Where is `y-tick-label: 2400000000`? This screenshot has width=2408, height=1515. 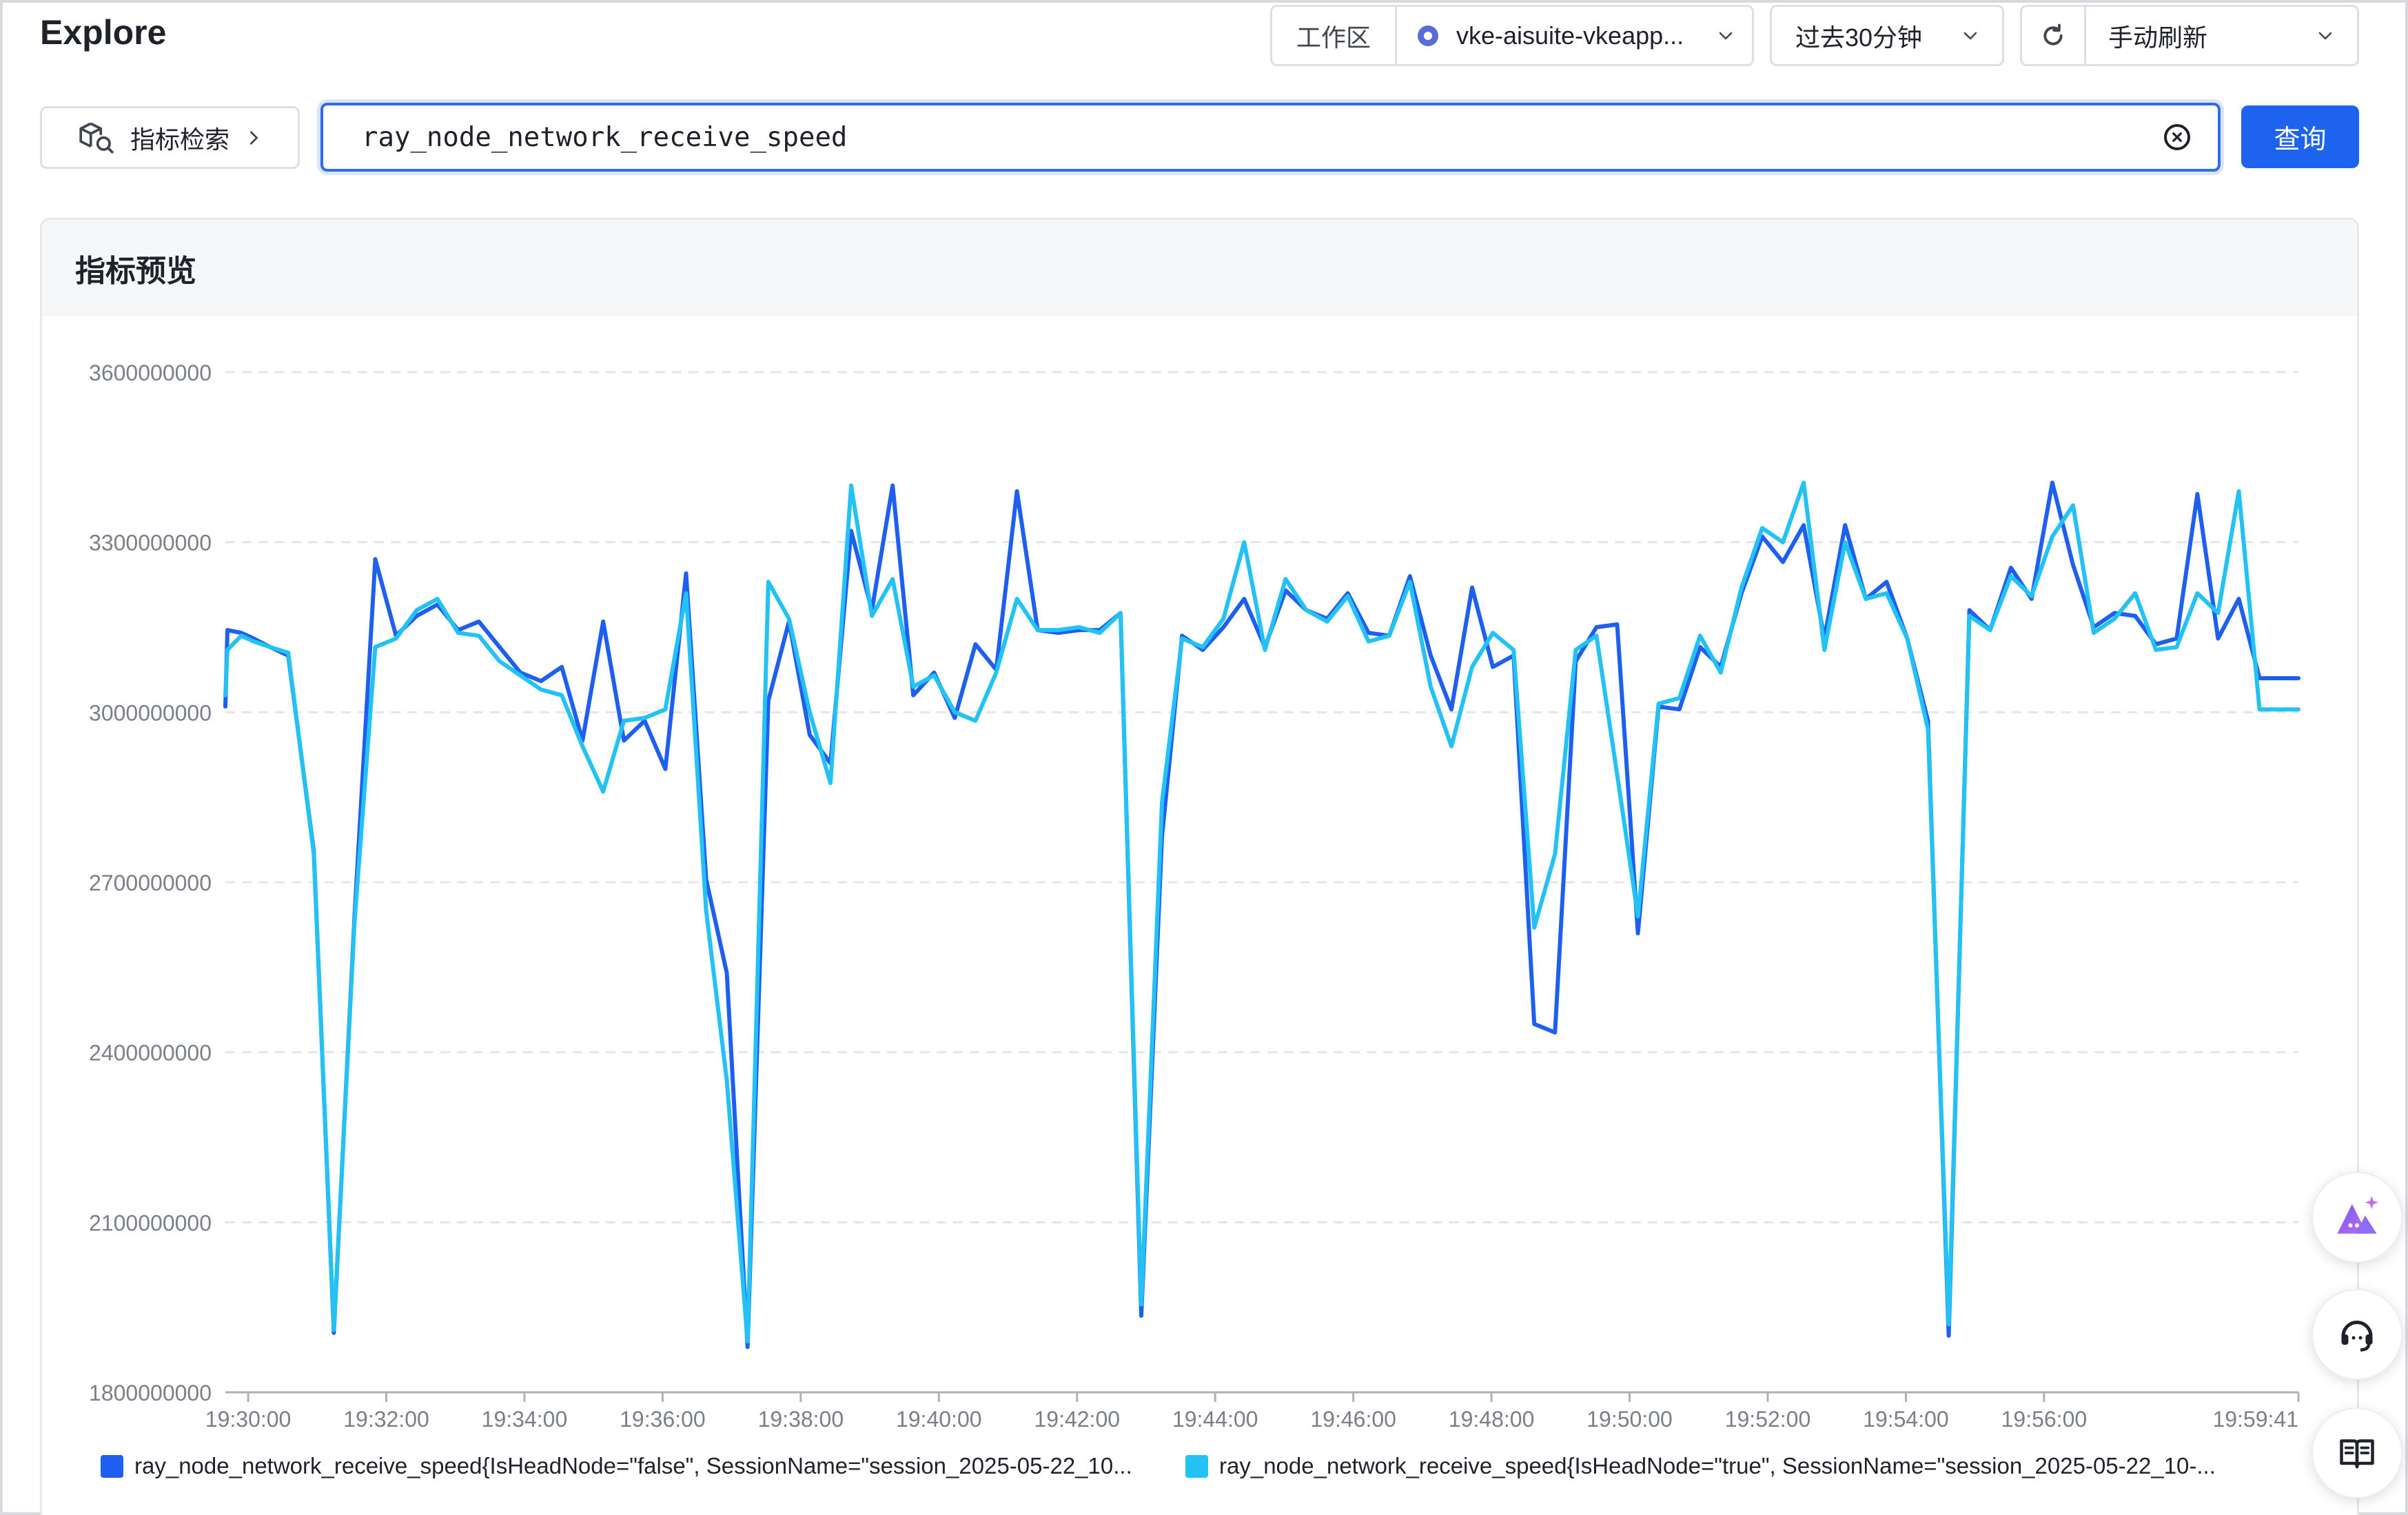
y-tick-label: 2400000000 is located at coordinates (150, 1054).